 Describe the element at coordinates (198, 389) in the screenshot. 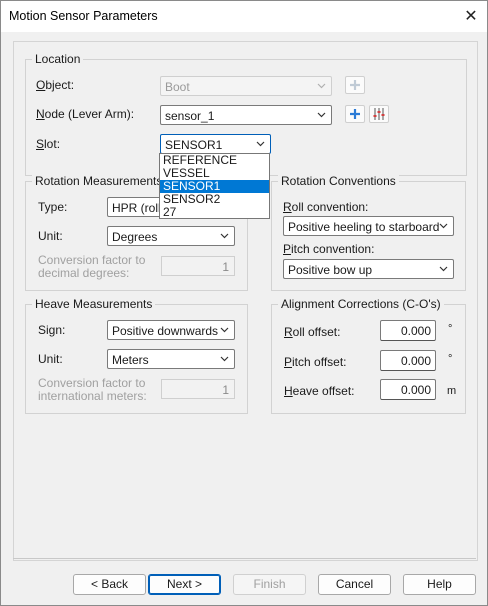

I see `heave-conversion-field: 1` at that location.